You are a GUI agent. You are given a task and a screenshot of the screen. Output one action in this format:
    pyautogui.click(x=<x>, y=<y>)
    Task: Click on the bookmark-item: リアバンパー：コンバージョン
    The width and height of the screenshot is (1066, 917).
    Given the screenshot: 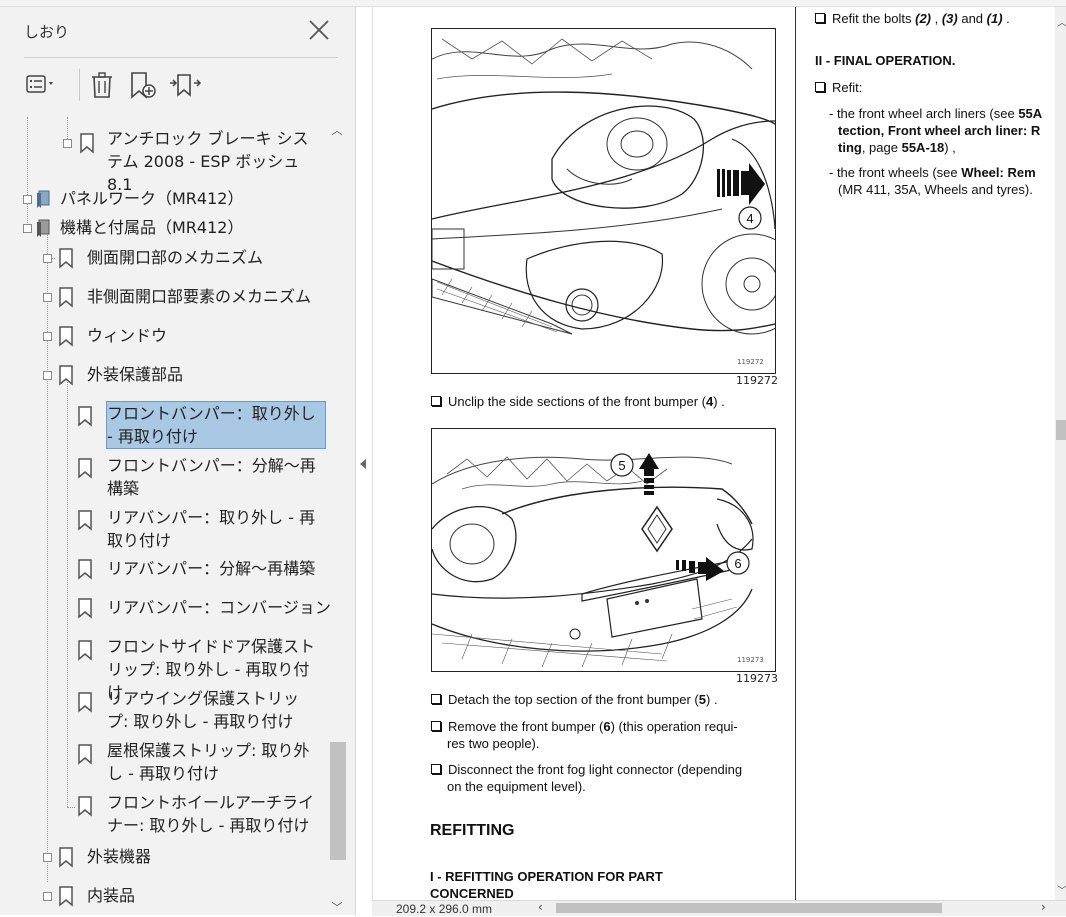 What is the action you would take?
    pyautogui.click(x=218, y=607)
    